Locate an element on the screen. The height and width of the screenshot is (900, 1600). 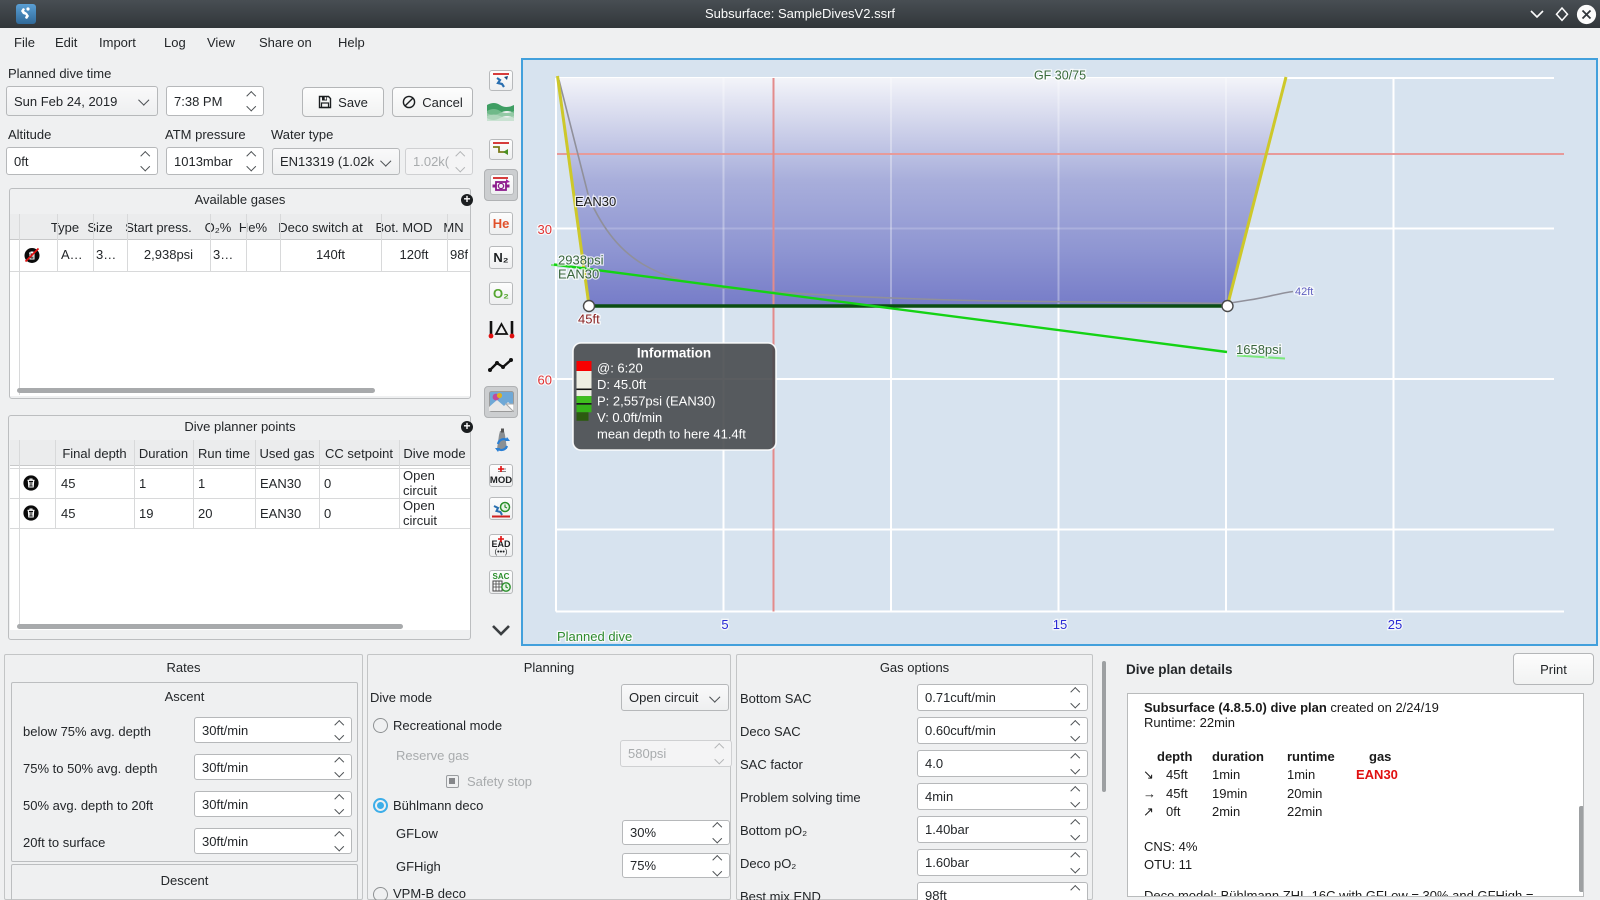
svg-text: Information is located at coordinates (674, 353).